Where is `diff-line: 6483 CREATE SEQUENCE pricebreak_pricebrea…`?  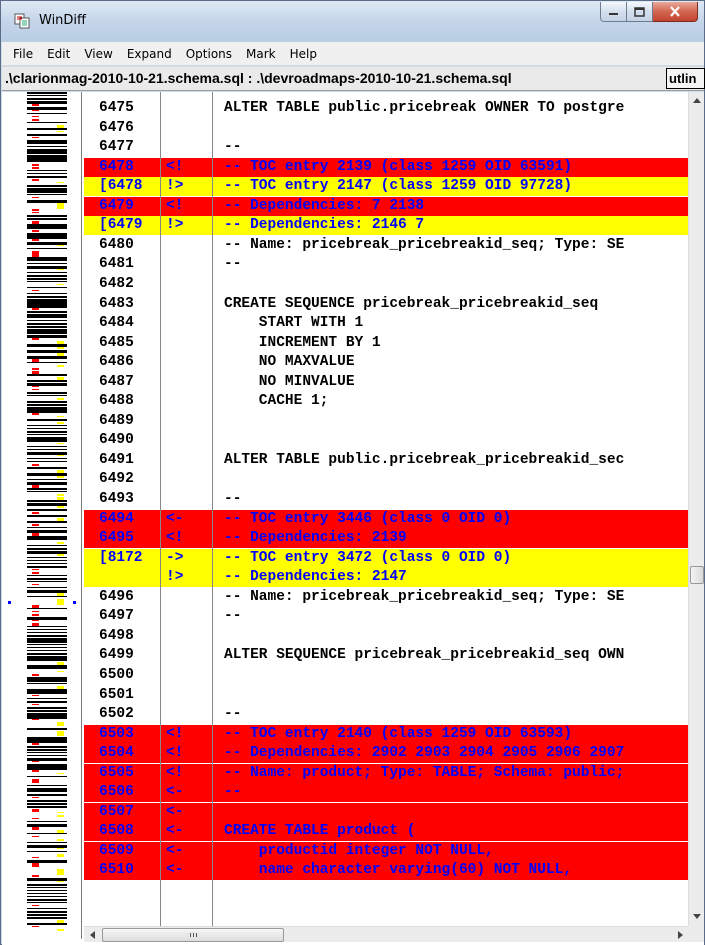 diff-line: 6483 CREATE SEQUENCE pricebreak_pricebrea… is located at coordinates (386, 304).